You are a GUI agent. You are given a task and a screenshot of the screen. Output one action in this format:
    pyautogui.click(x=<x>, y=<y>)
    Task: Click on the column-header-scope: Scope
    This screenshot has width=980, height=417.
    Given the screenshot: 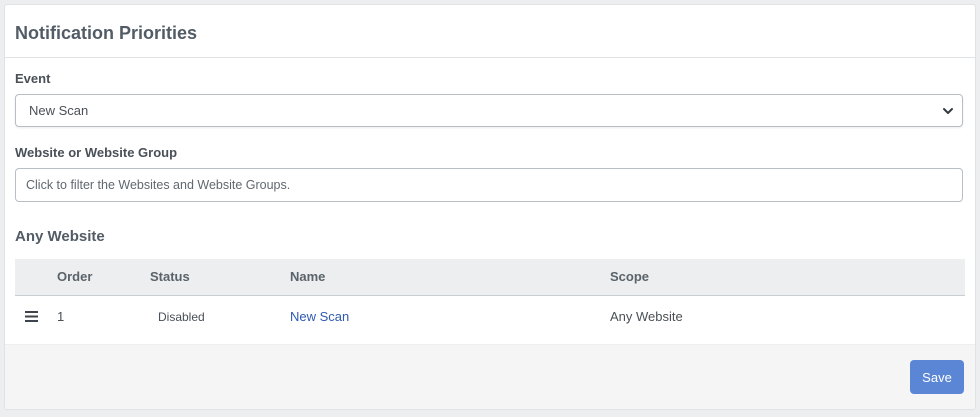 What is the action you would take?
    pyautogui.click(x=787, y=277)
    